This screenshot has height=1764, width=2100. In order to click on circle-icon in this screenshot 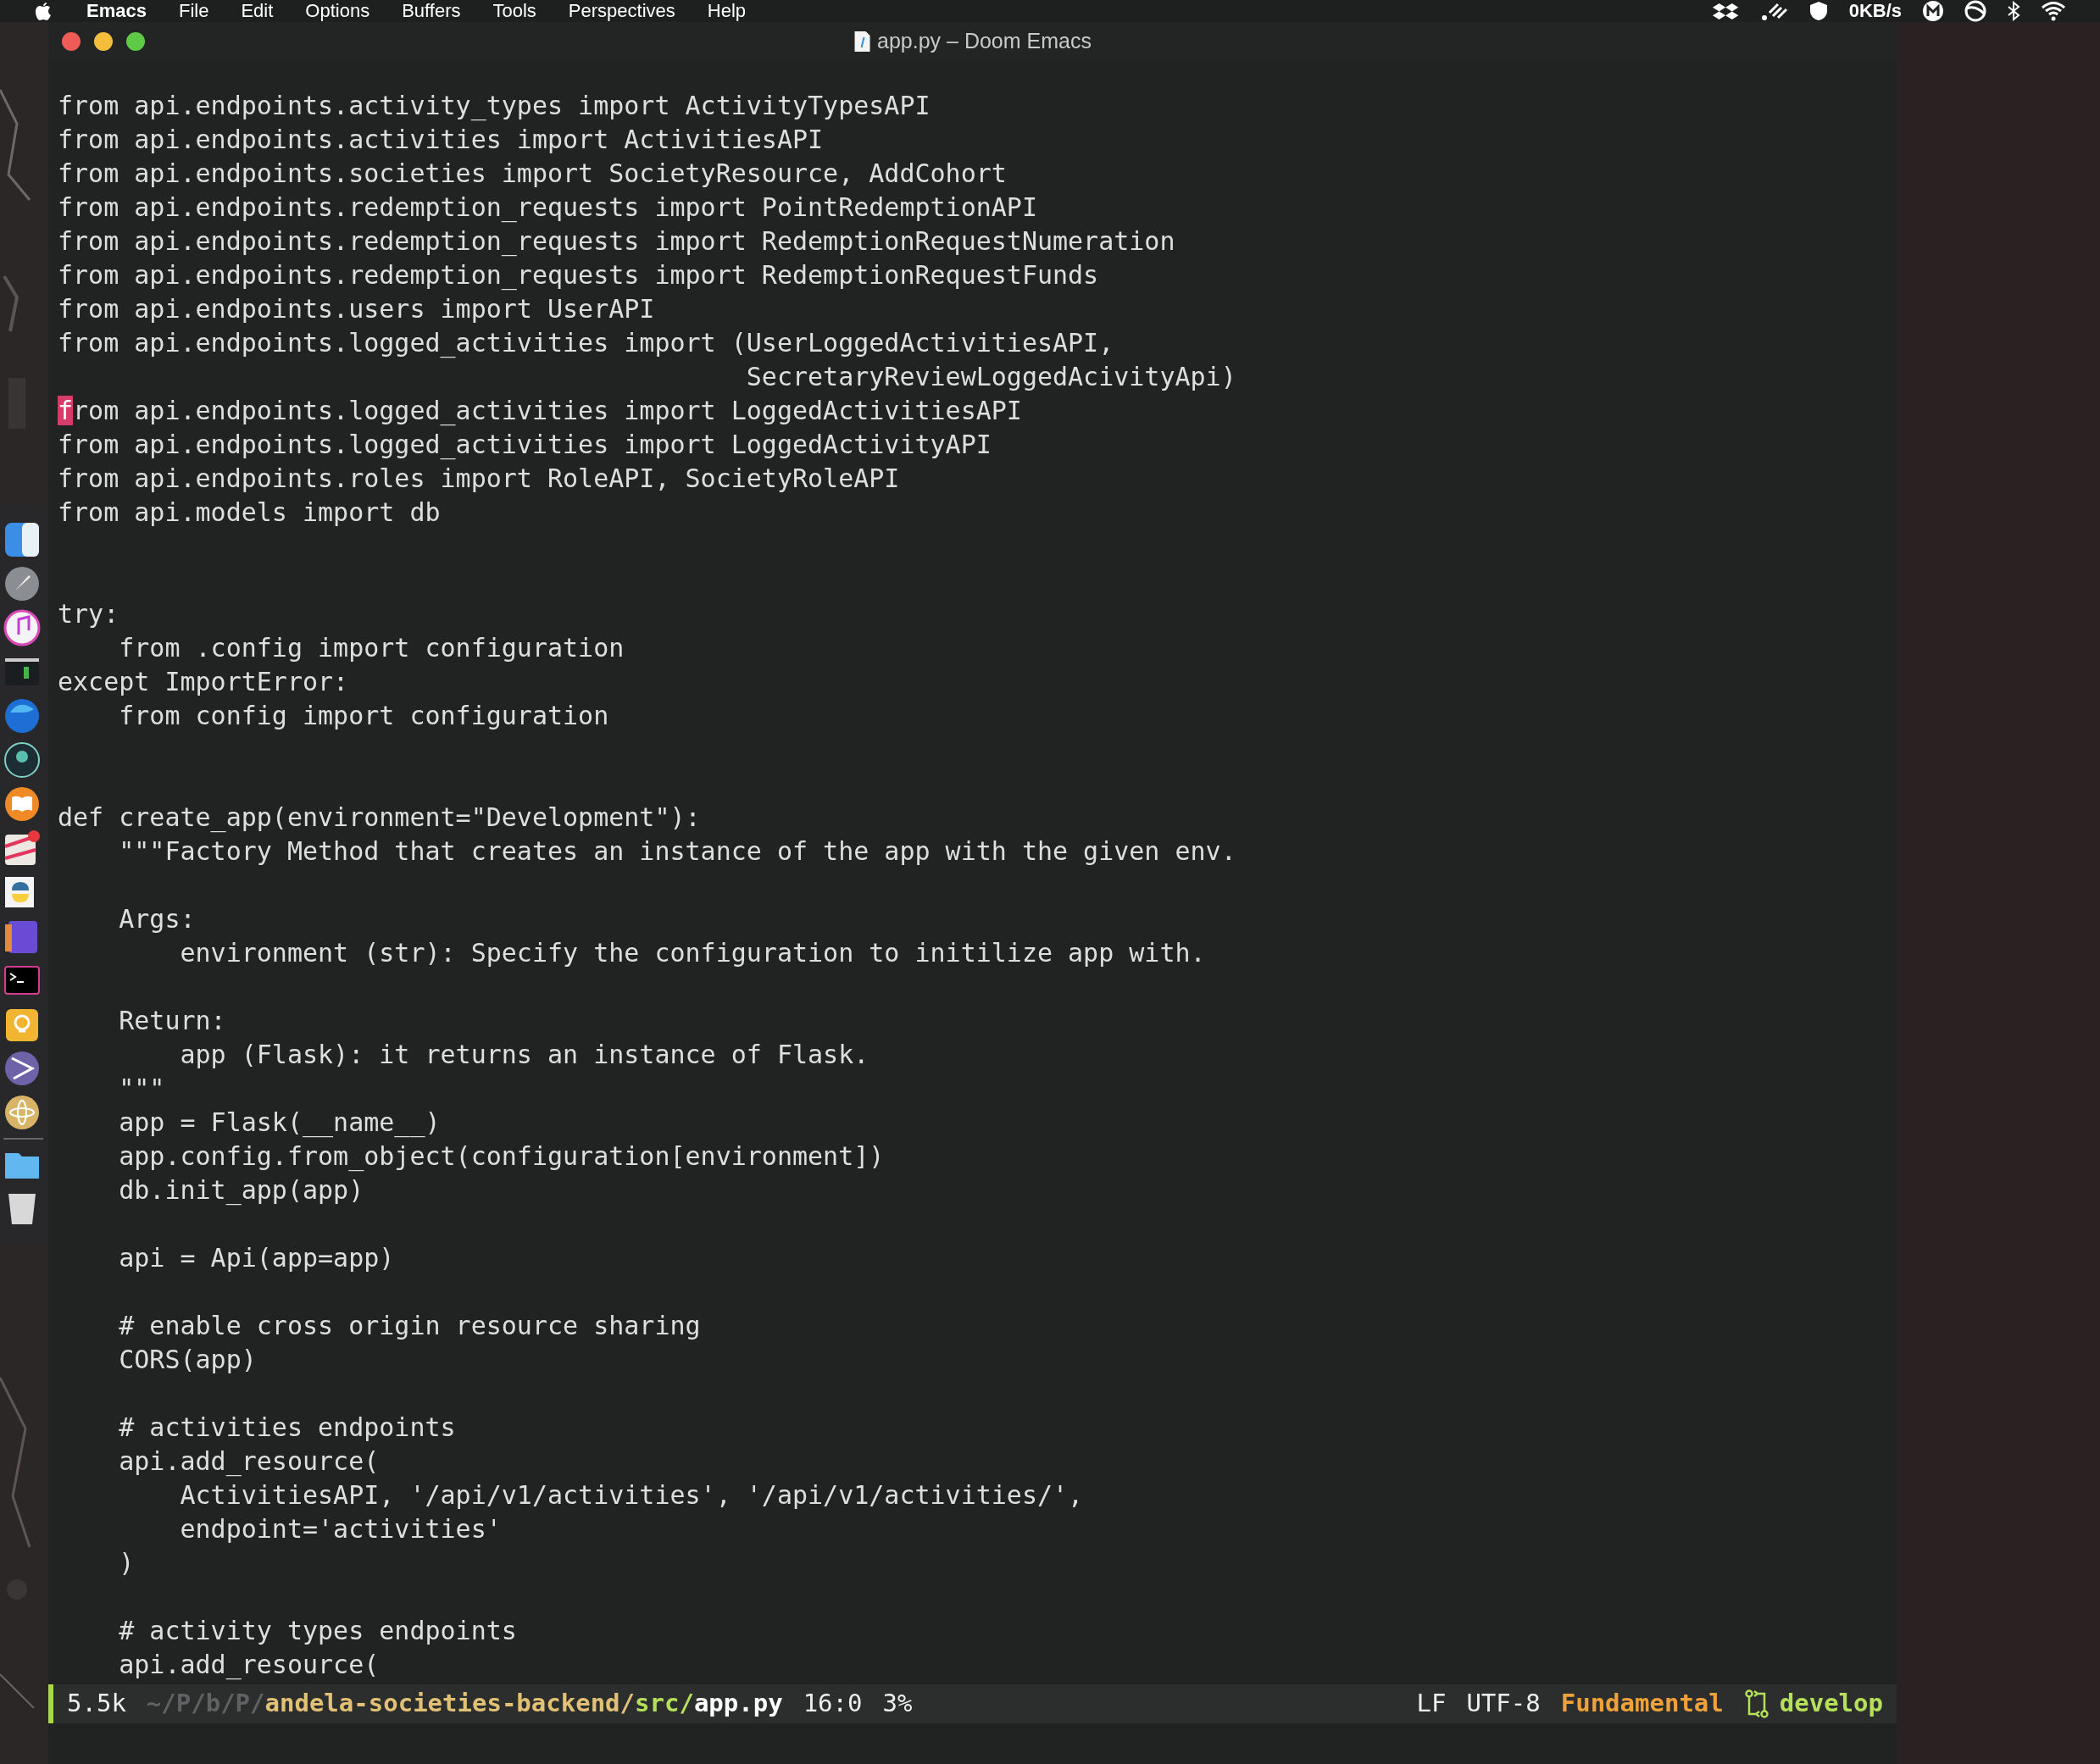, I will do `click(1933, 11)`.